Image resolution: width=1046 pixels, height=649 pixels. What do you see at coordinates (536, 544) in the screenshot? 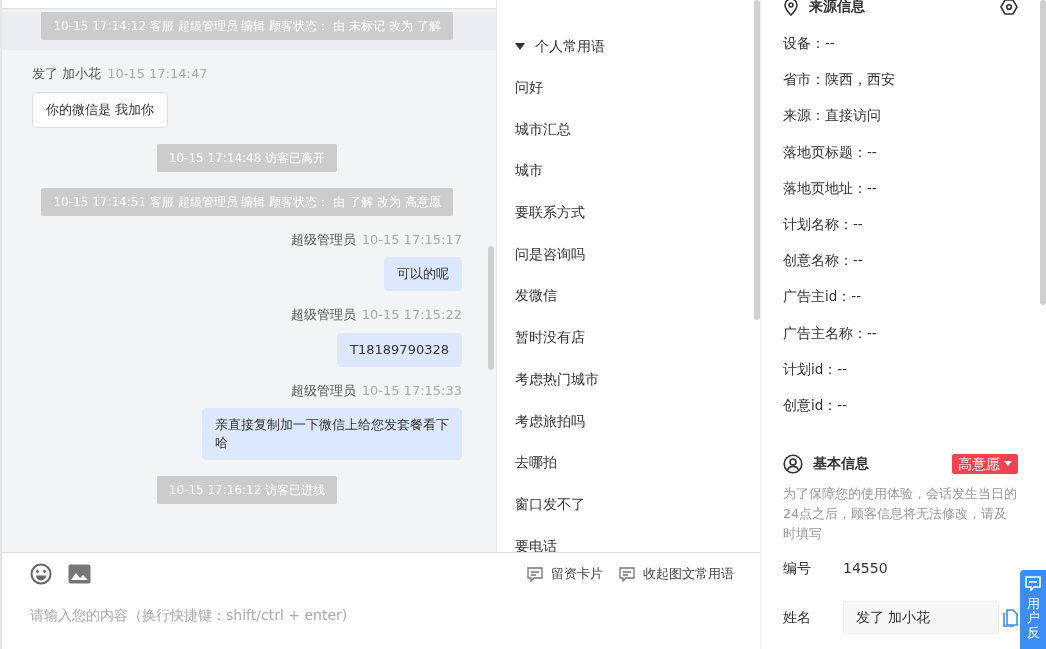
I see `phrase-item: 要电话` at bounding box center [536, 544].